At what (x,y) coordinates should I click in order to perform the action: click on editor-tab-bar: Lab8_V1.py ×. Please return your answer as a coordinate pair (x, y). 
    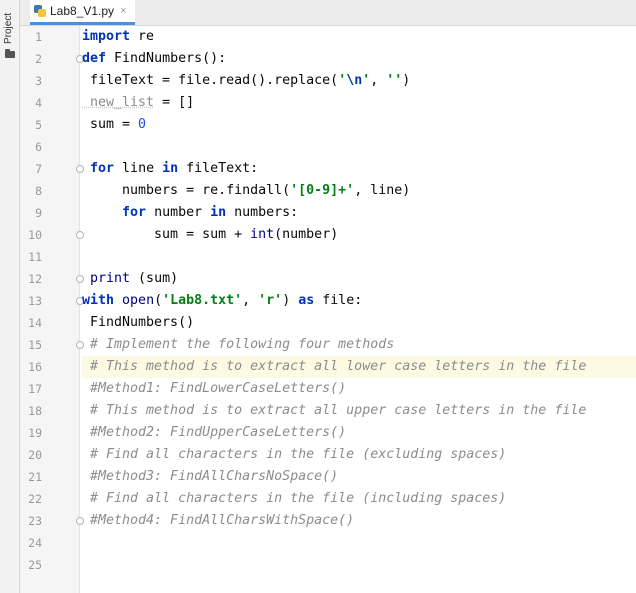
    Looking at the image, I should click on (328, 13).